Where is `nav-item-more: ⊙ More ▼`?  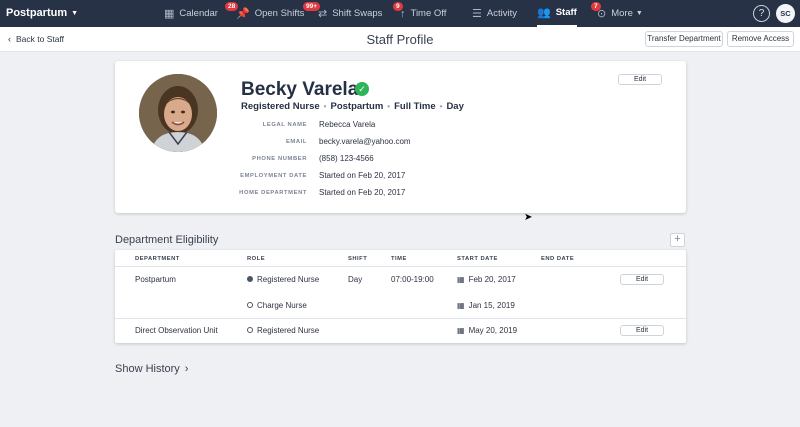
nav-item-more: ⊙ More ▼ is located at coordinates (620, 13).